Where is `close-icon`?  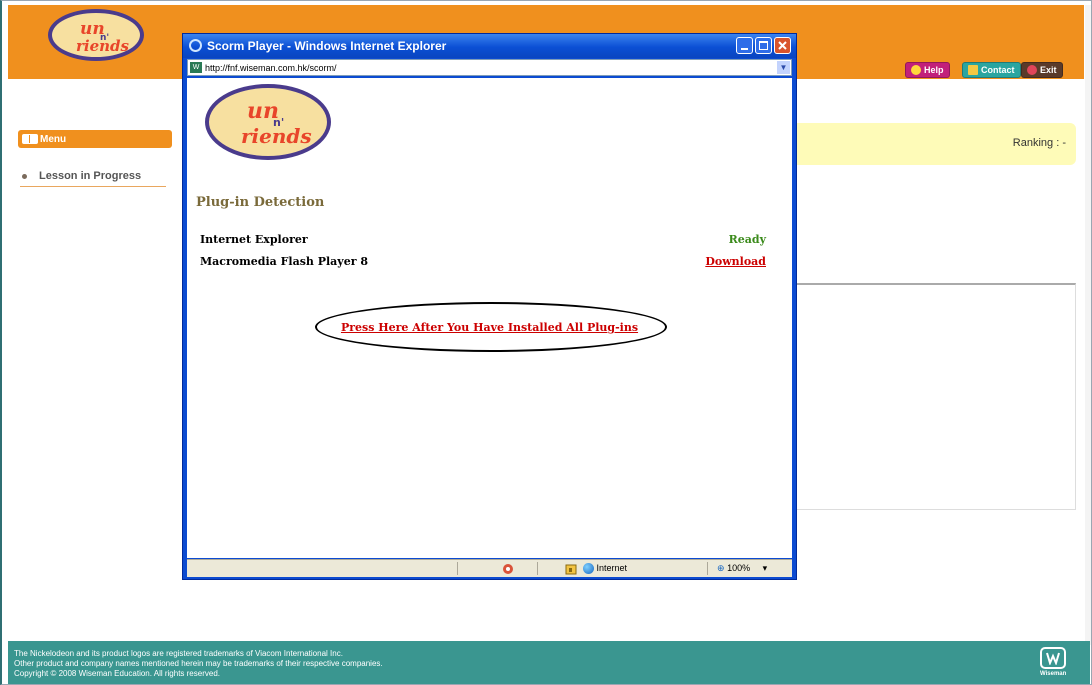 close-icon is located at coordinates (782, 45).